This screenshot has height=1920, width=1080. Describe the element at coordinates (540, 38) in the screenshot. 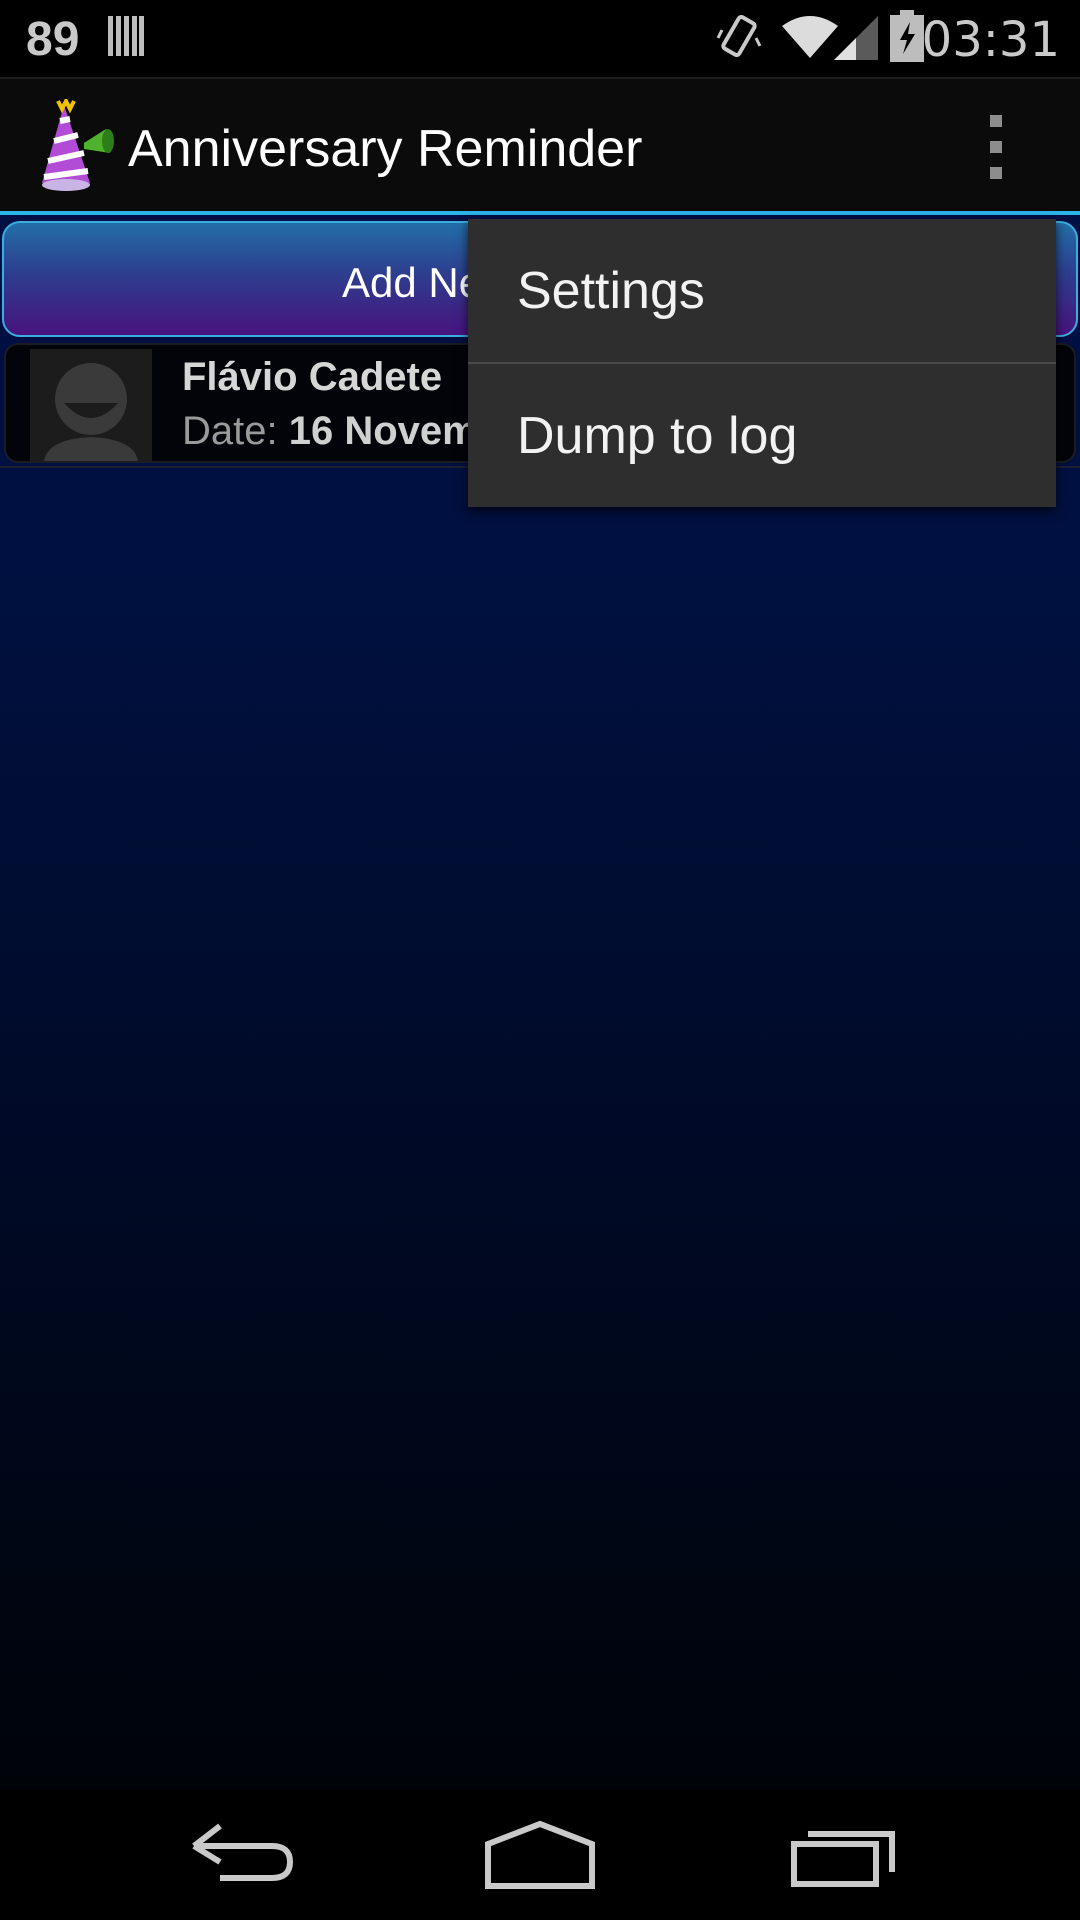

I see `status-bar: 89 03:31` at that location.